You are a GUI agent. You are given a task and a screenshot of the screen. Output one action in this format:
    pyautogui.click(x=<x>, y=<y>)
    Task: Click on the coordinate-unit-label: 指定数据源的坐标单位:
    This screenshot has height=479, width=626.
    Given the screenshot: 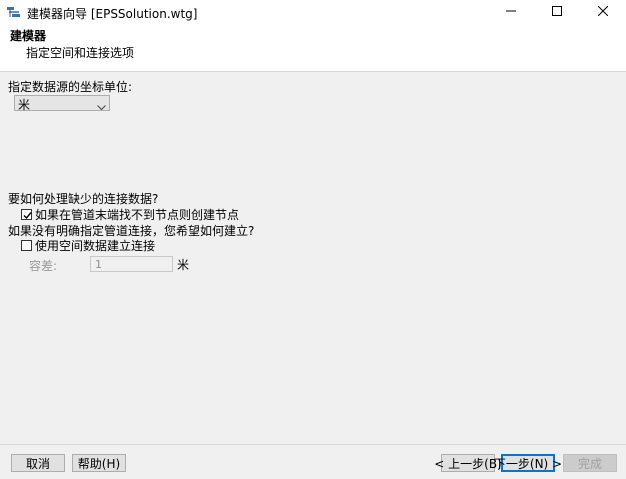 What is the action you would take?
    pyautogui.click(x=70, y=87)
    